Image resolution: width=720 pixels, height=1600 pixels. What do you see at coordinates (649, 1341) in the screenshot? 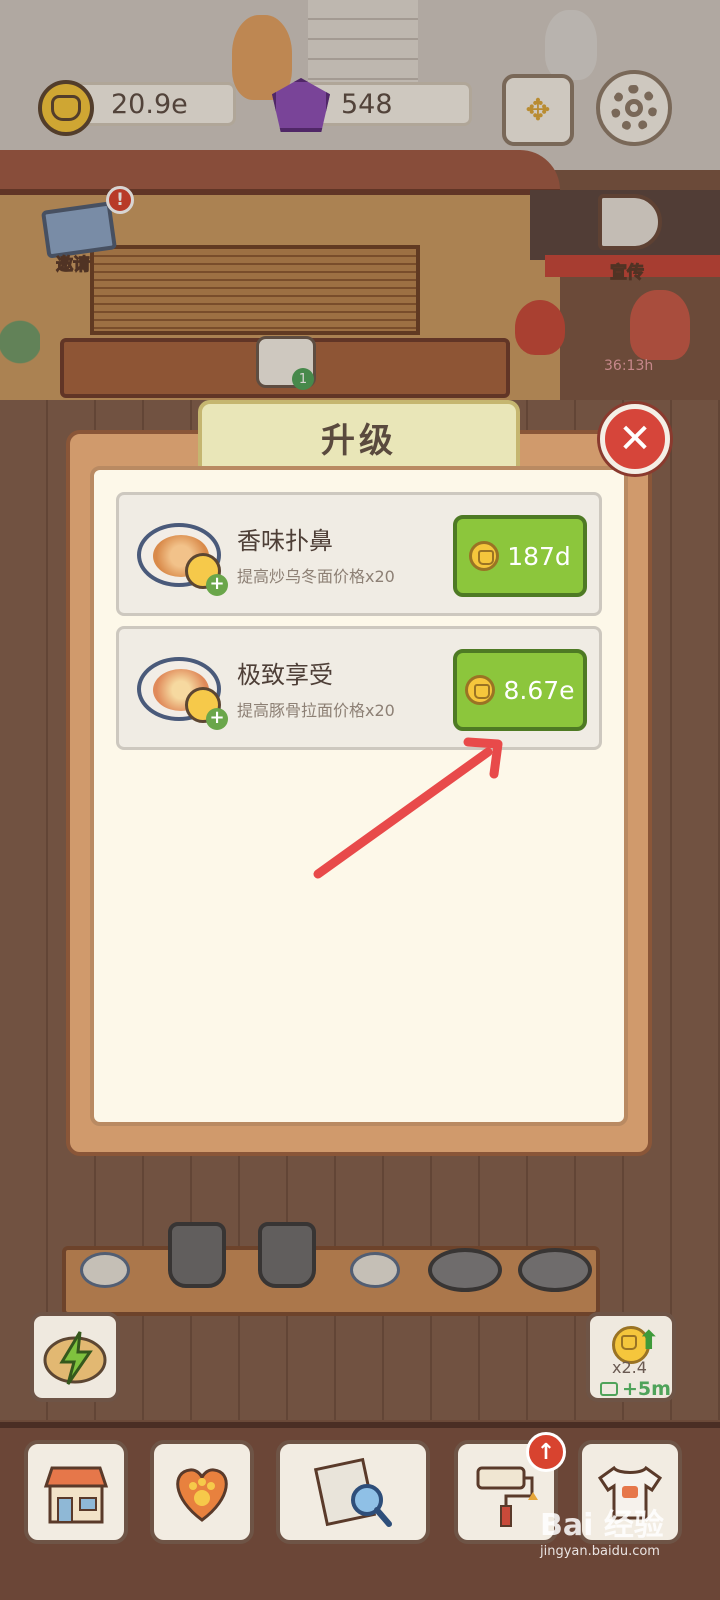
I see `up-arrow-icon: ⬆` at bounding box center [649, 1341].